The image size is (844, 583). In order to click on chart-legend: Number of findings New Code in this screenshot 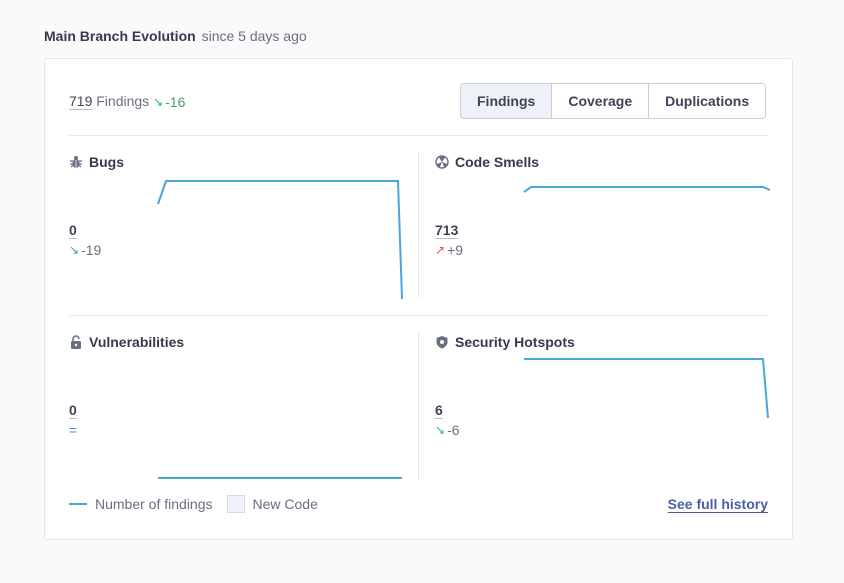, I will do `click(193, 504)`.